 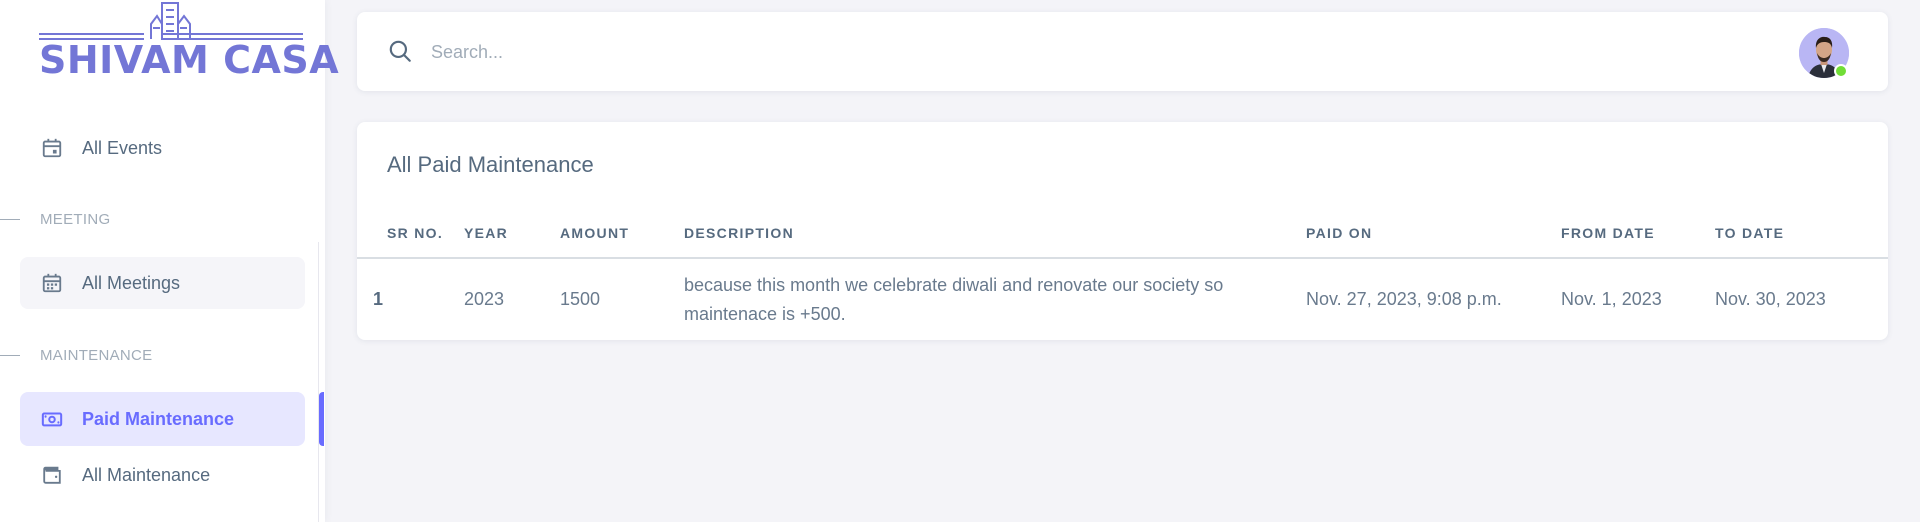 I want to click on column-header-year: YEAR, so click(x=512, y=233).